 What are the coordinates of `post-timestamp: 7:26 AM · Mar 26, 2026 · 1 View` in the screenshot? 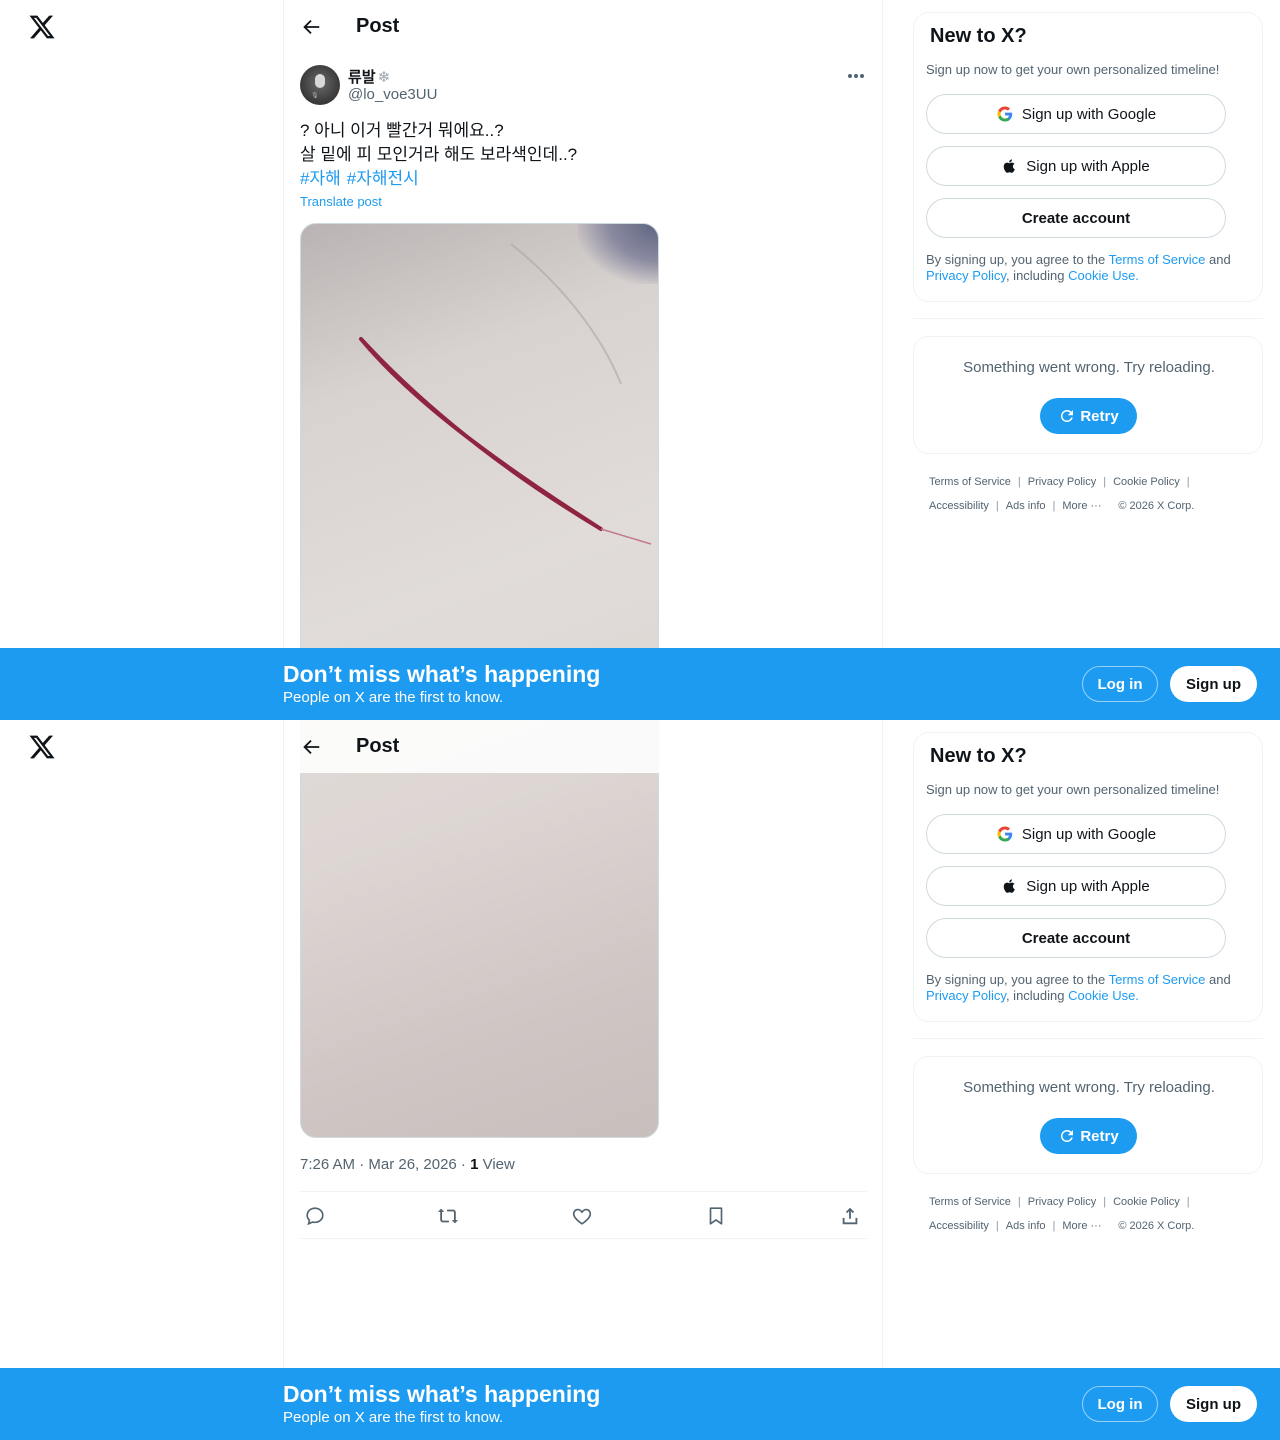 It's located at (407, 1164).